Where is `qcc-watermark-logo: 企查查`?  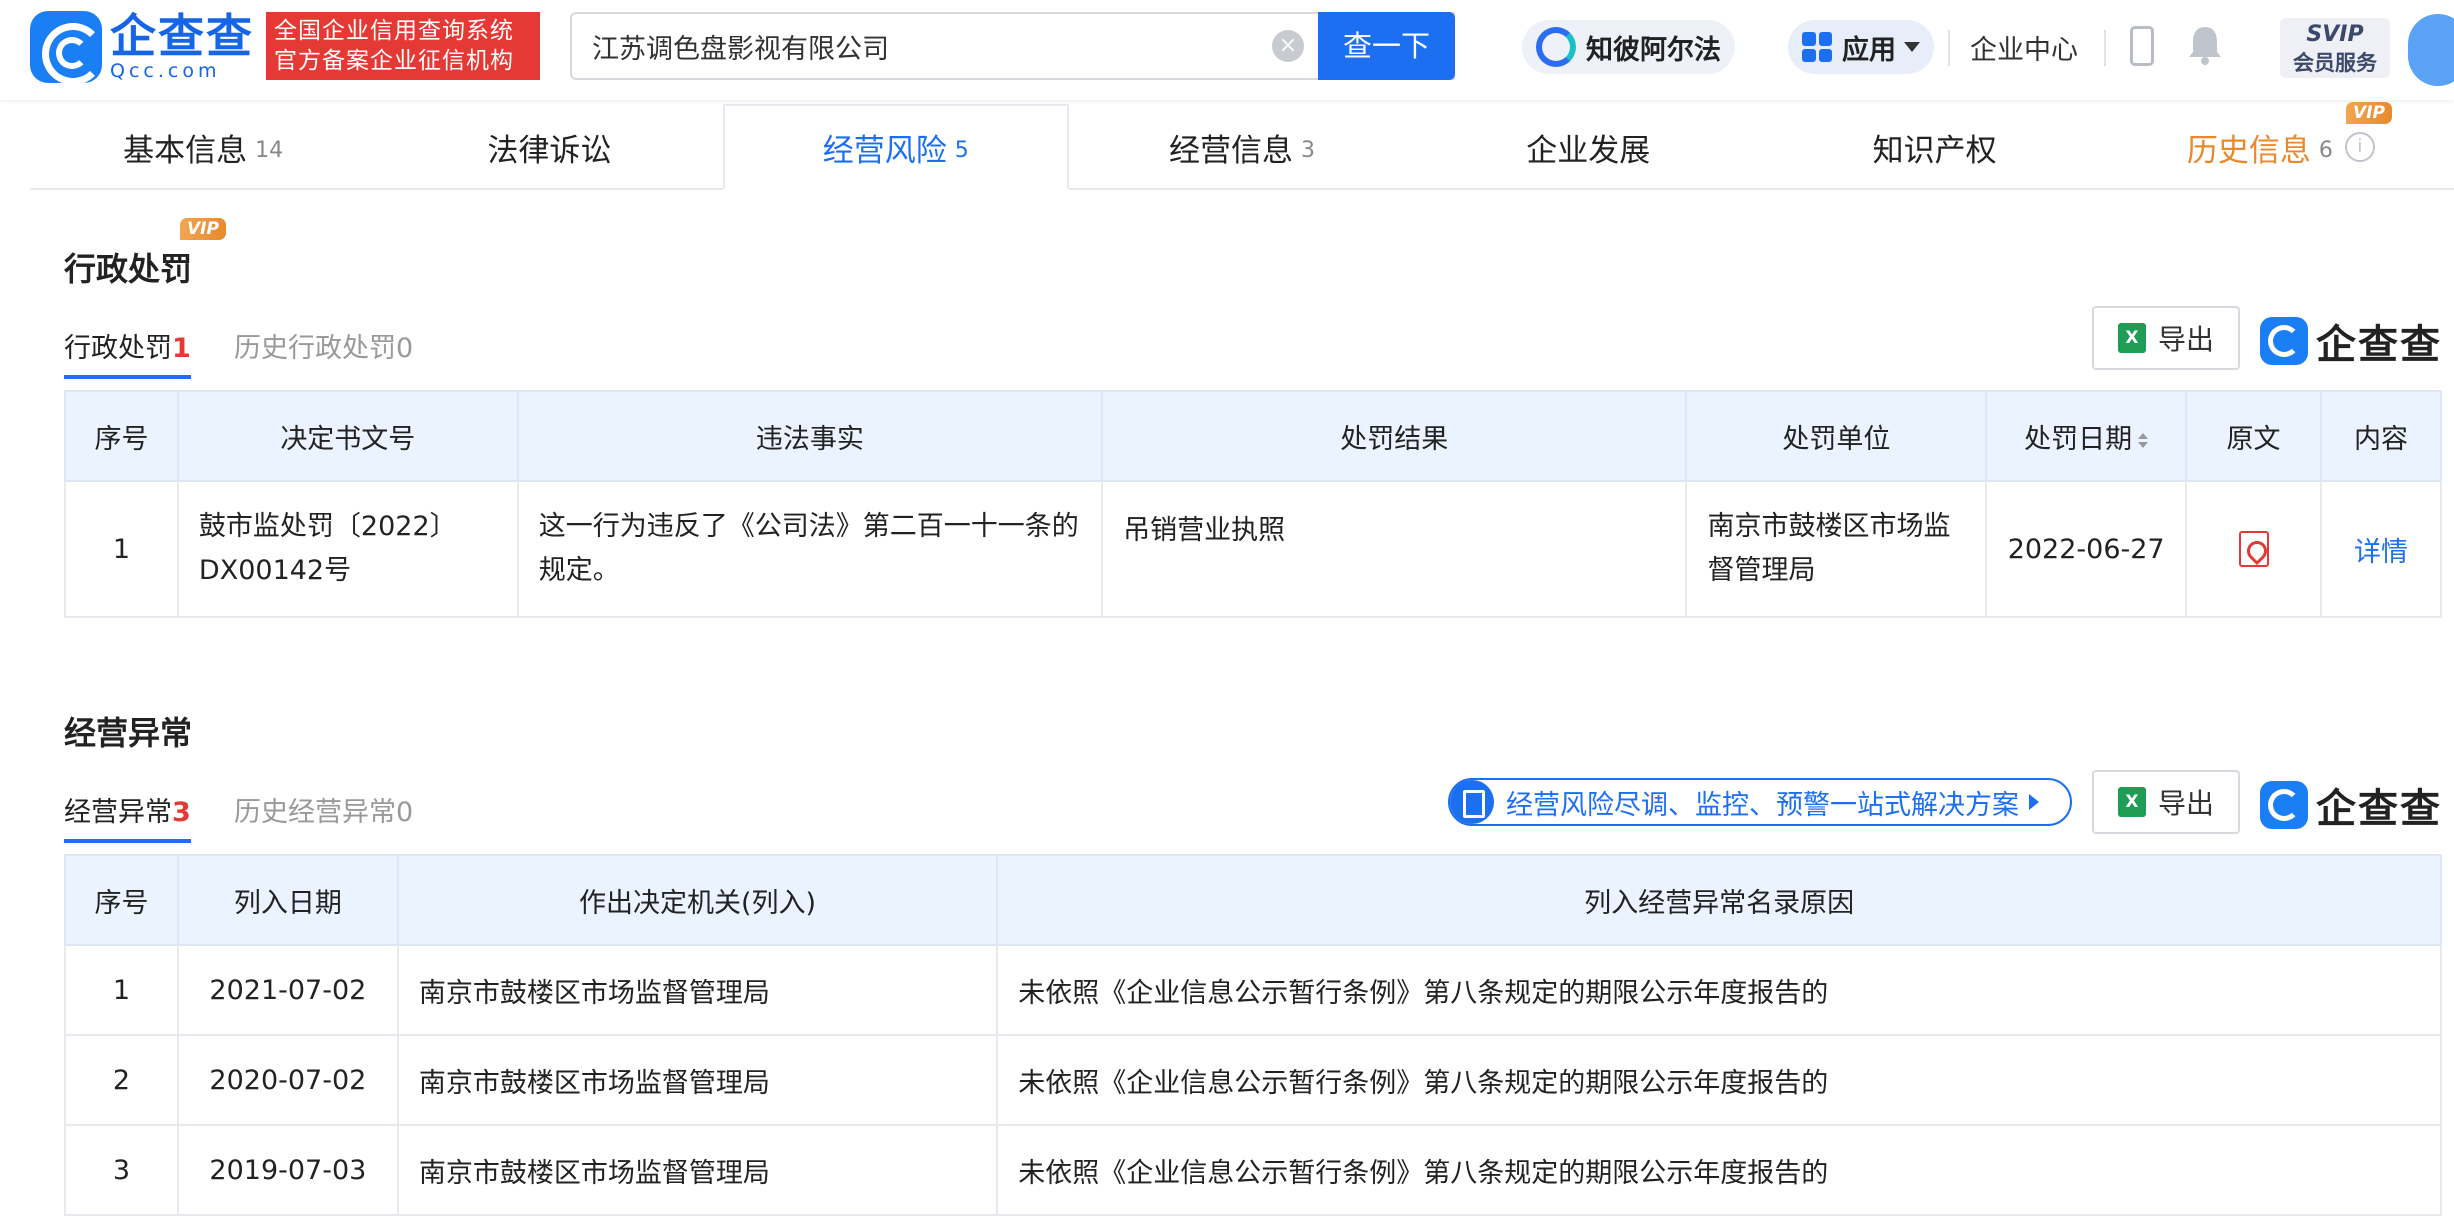
qcc-watermark-logo: 企查查 is located at coordinates (2351, 341).